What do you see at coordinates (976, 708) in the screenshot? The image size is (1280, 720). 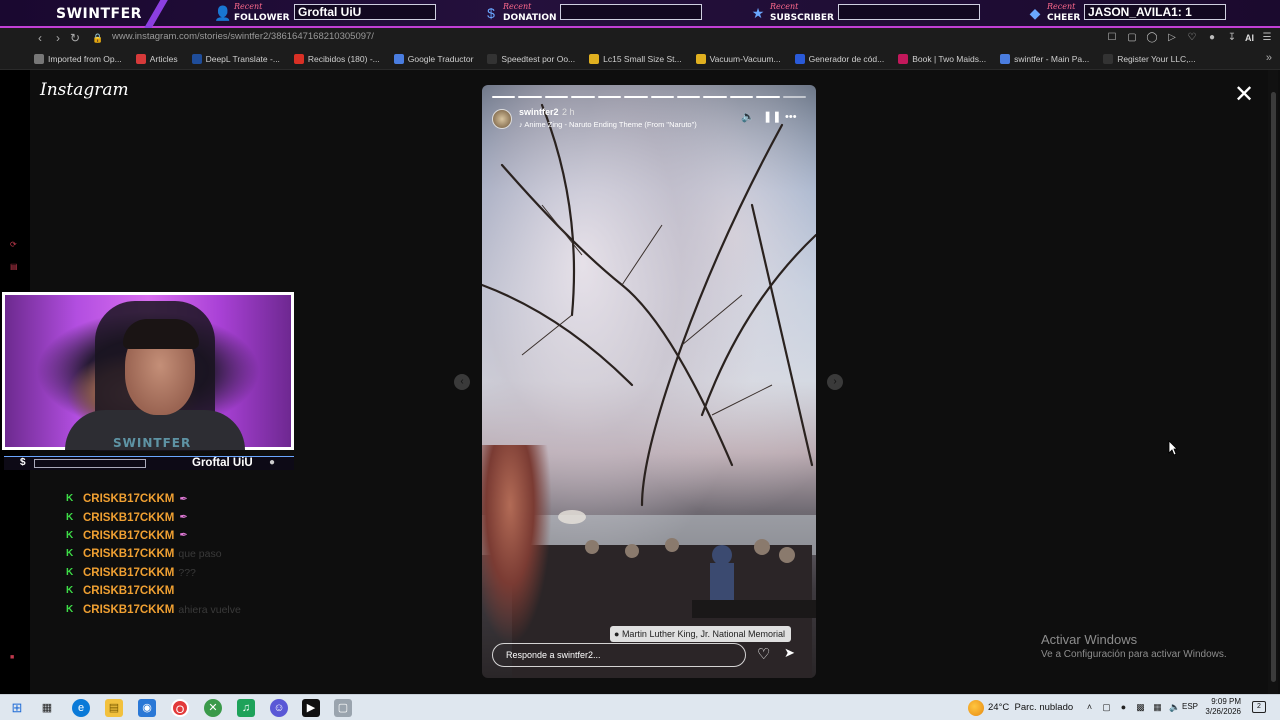 I see `weather-icon` at bounding box center [976, 708].